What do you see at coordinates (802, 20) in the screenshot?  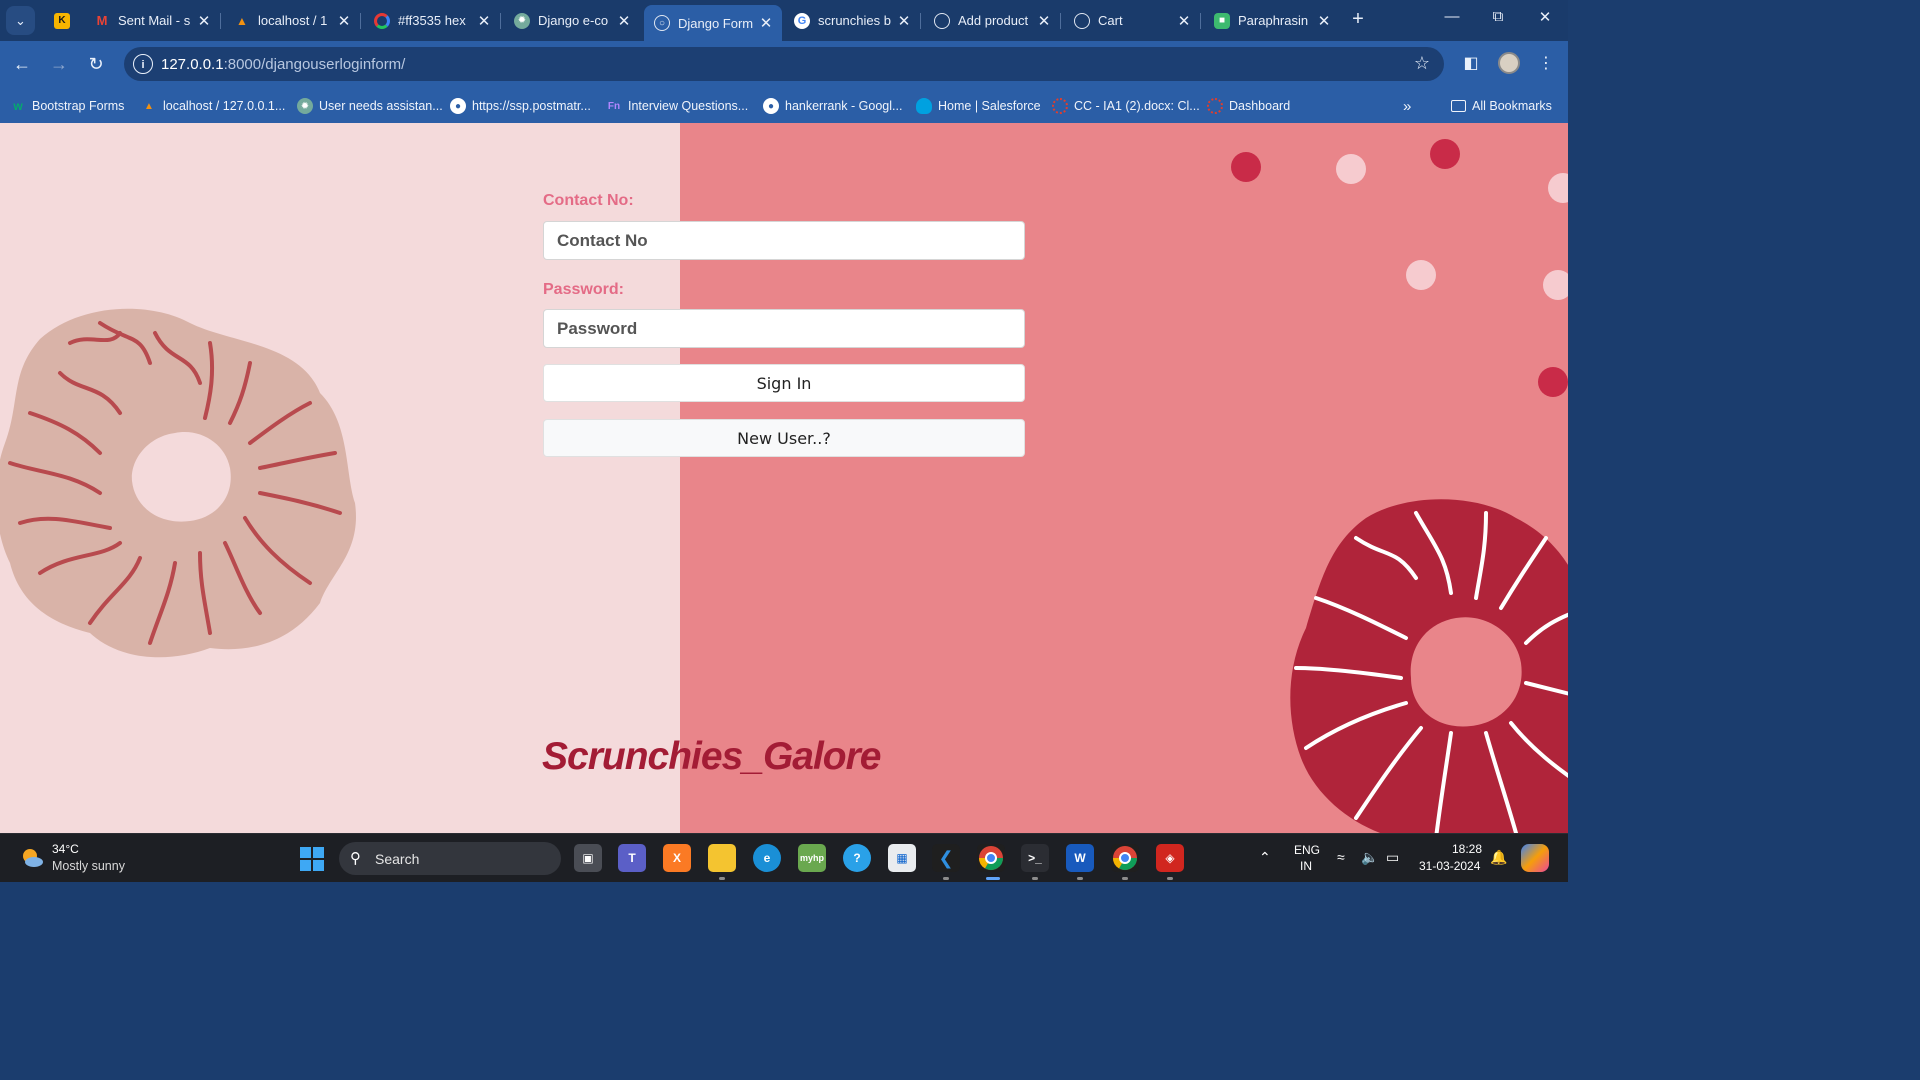 I see `google-icon: G` at bounding box center [802, 20].